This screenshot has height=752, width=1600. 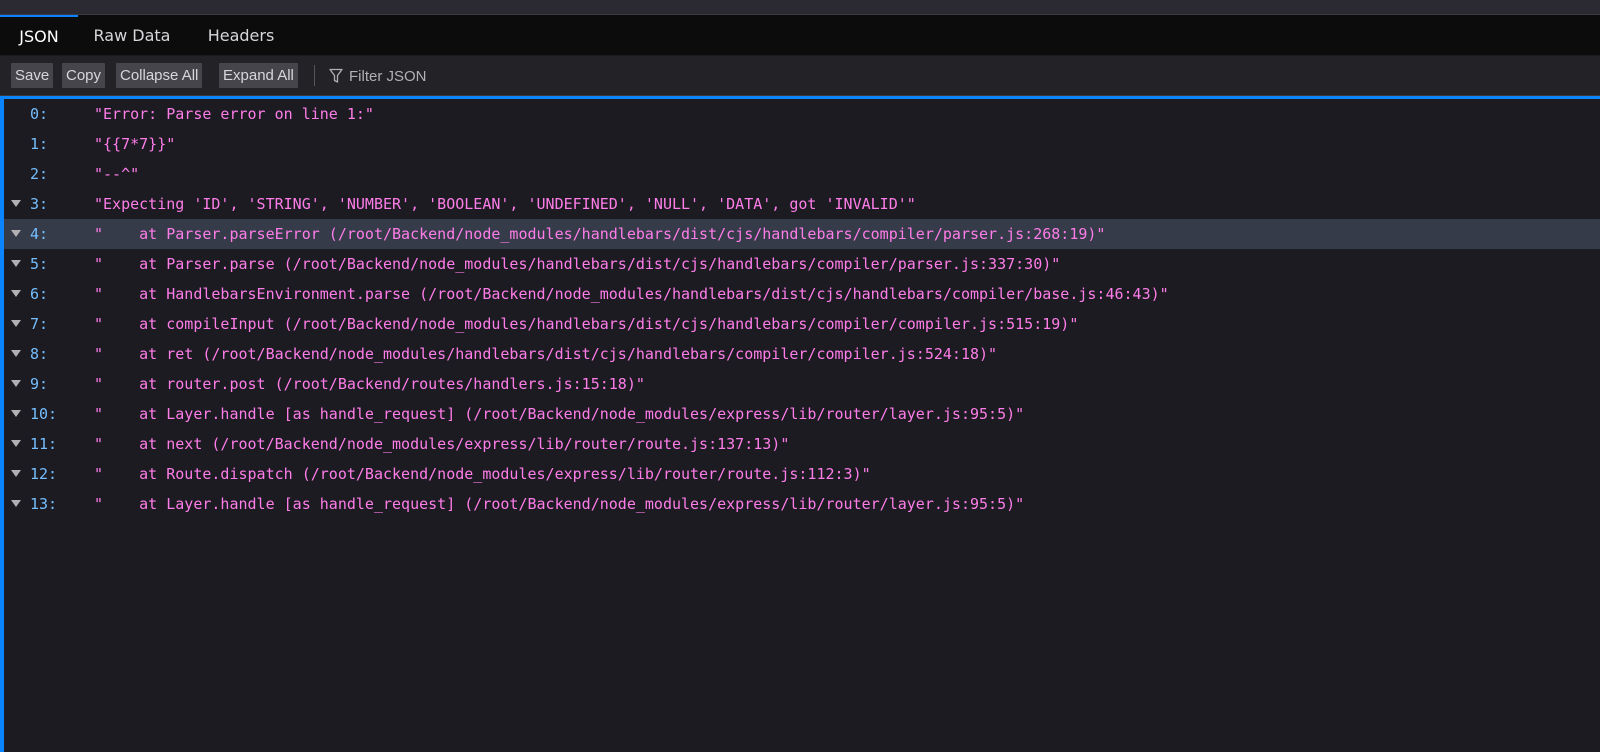 I want to click on json-row: 1: "{{7*7}}", so click(x=802, y=144).